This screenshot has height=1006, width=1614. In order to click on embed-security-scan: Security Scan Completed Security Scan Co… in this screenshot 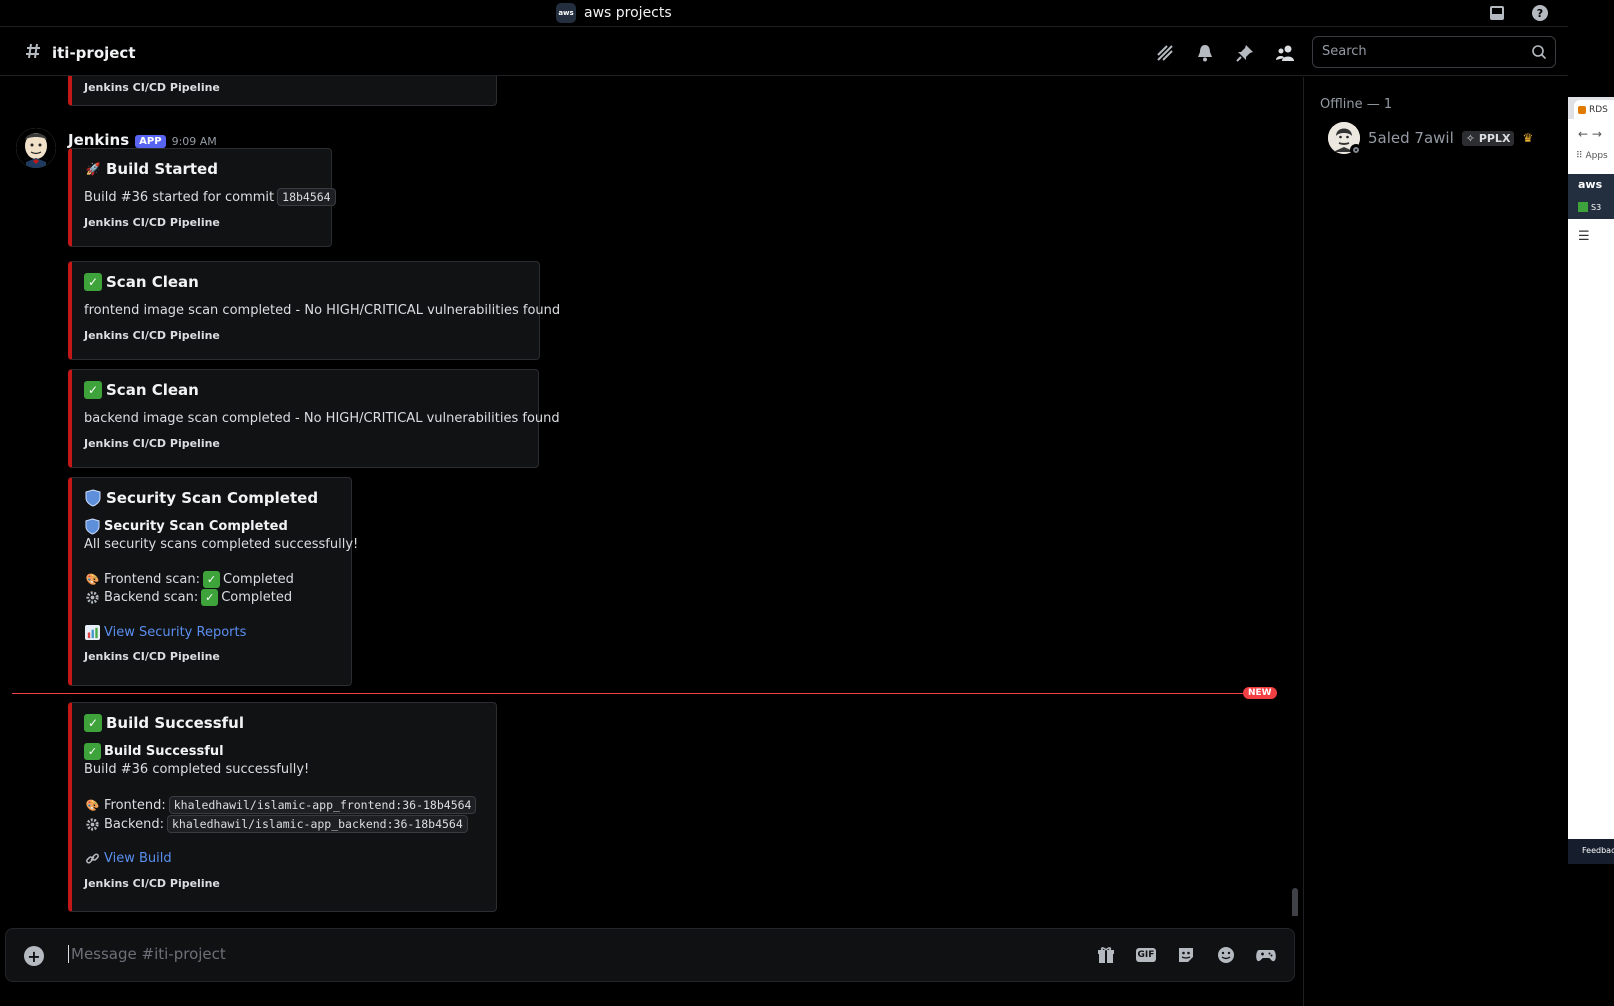, I will do `click(213, 581)`.